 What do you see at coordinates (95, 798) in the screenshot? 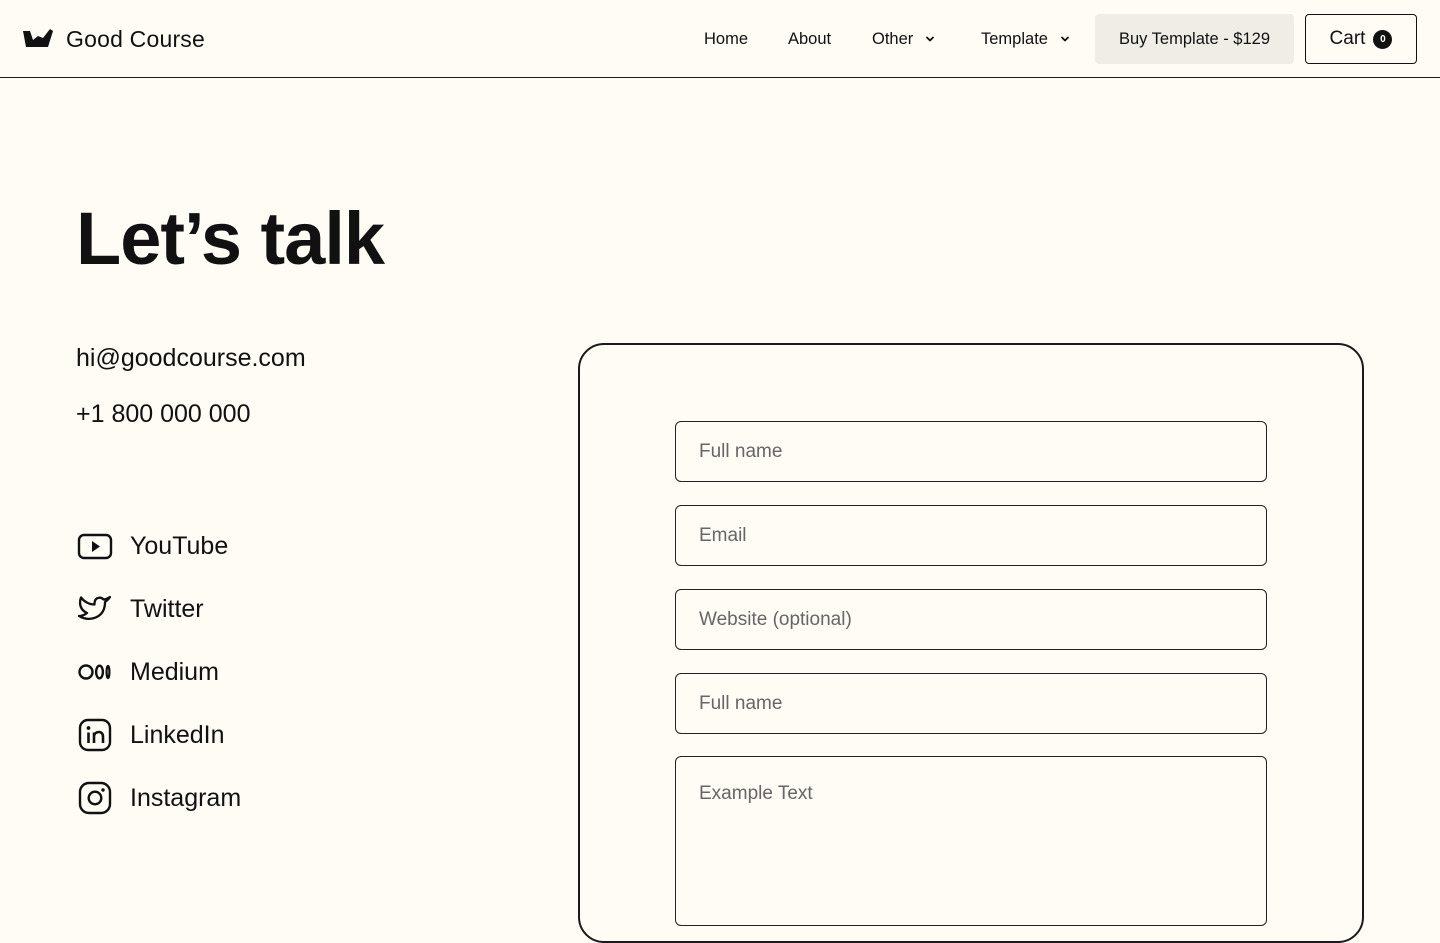
I see `instagram-icon` at bounding box center [95, 798].